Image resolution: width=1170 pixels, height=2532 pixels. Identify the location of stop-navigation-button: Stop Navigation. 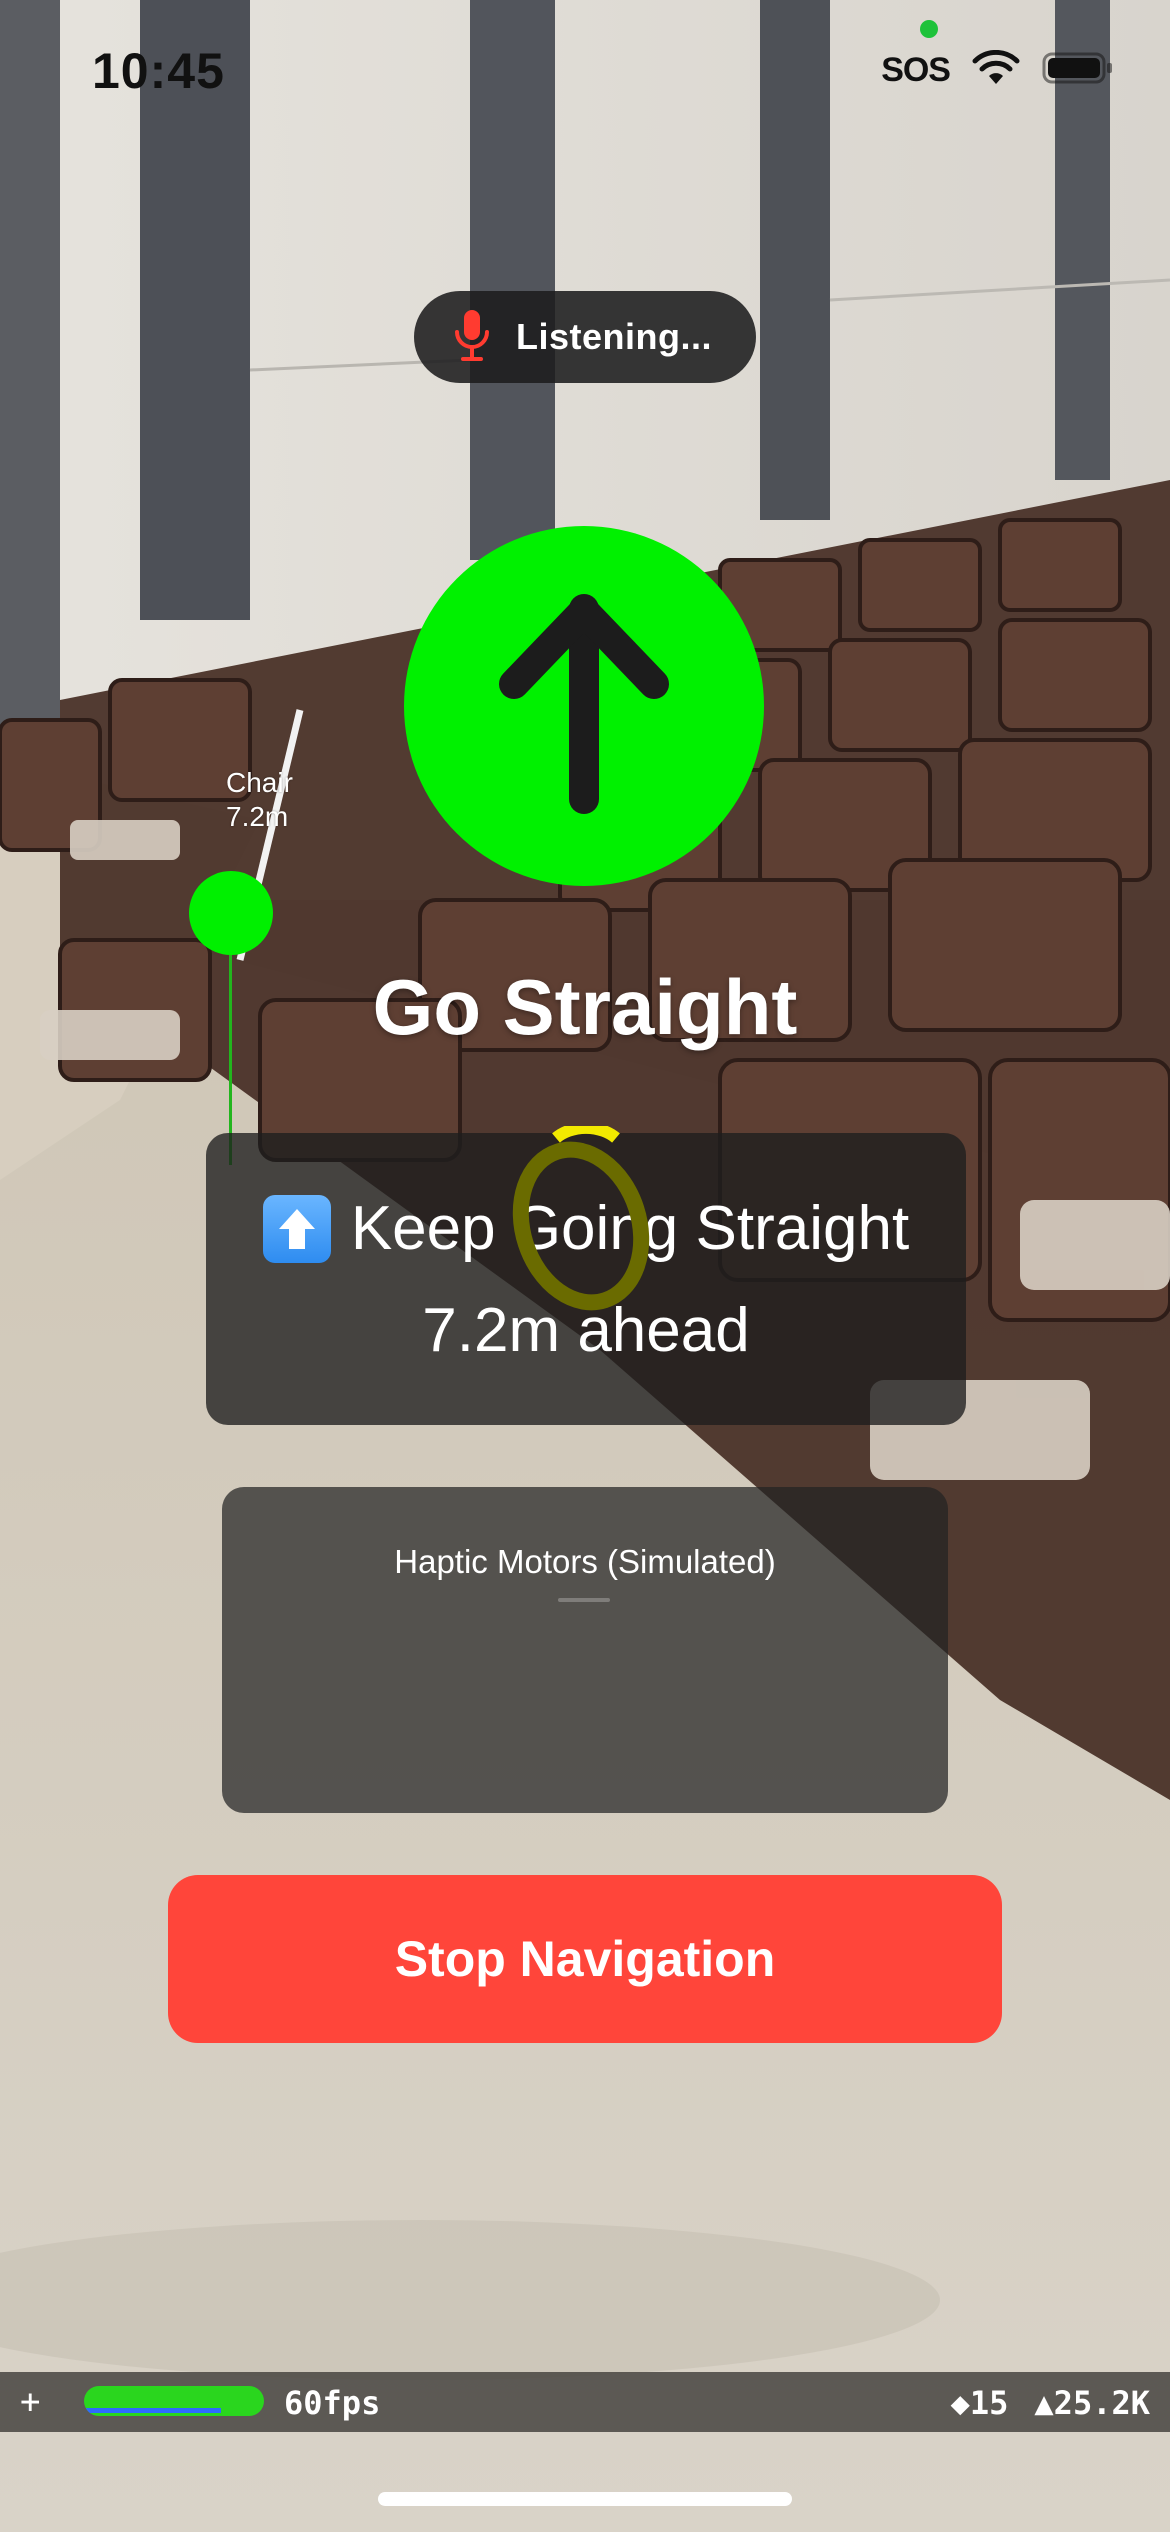
(585, 1959).